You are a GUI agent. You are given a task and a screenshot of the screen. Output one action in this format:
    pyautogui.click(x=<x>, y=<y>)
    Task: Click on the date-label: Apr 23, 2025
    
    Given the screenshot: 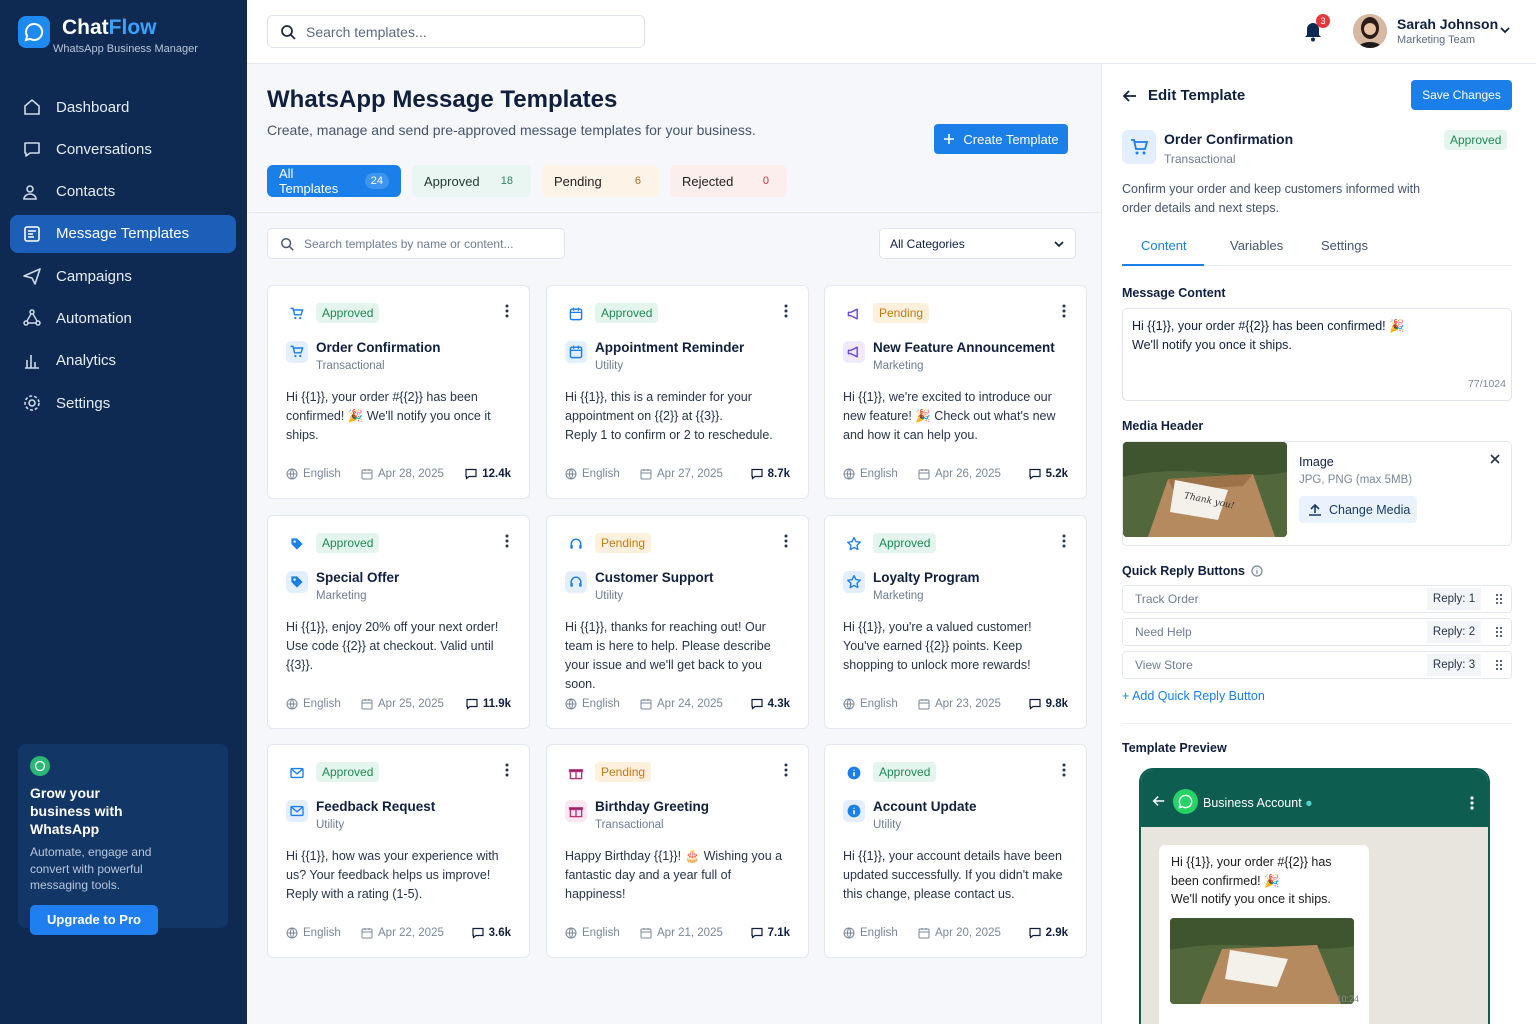 What is the action you would take?
    pyautogui.click(x=968, y=704)
    